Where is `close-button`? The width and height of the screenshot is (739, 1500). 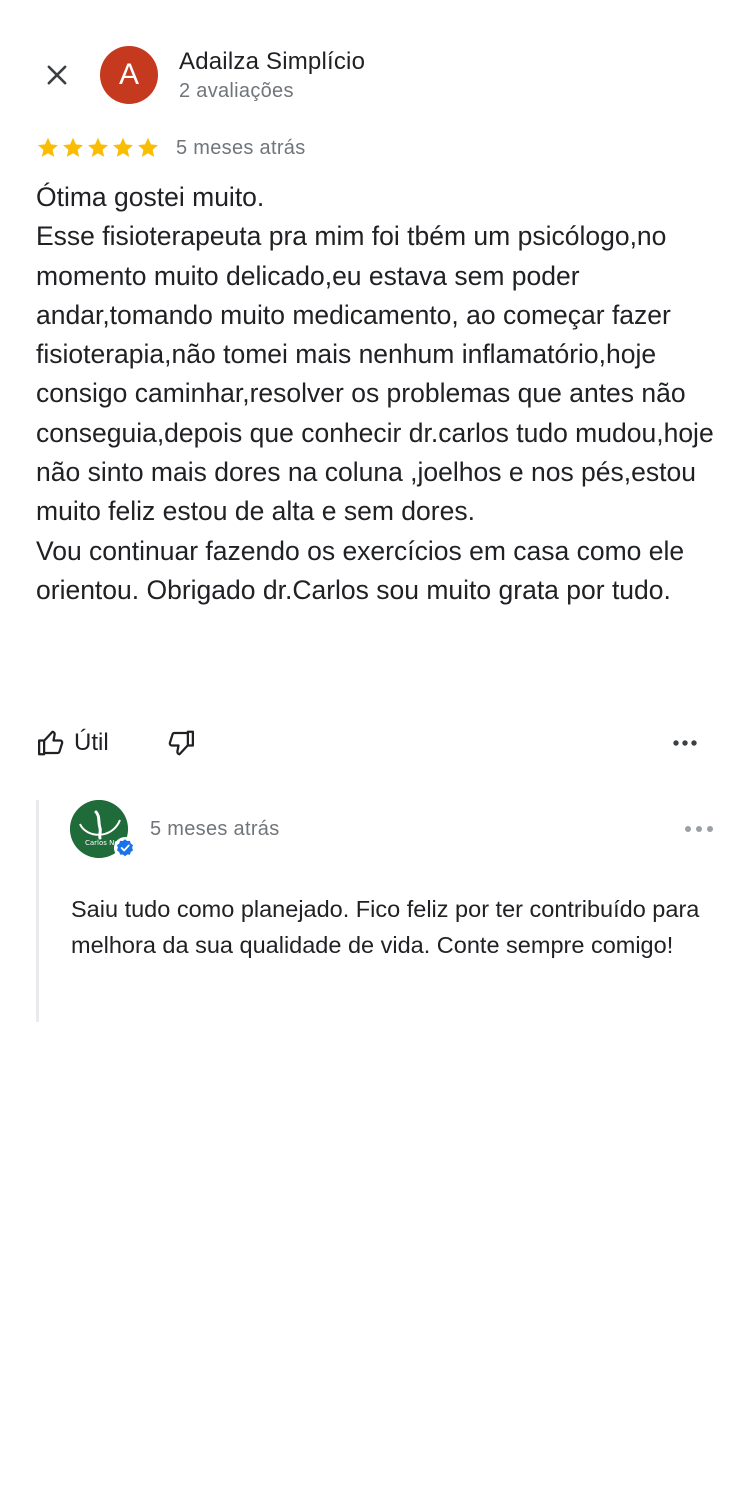 close-button is located at coordinates (57, 75).